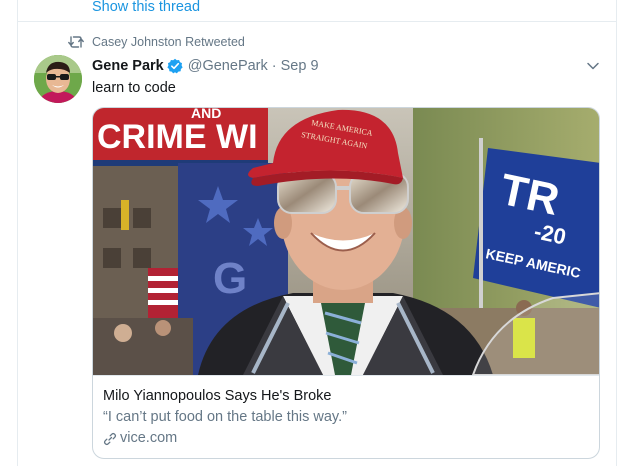 The height and width of the screenshot is (466, 636). I want to click on tweet-header: Gene Park @GenePark · Sep 9, so click(205, 66).